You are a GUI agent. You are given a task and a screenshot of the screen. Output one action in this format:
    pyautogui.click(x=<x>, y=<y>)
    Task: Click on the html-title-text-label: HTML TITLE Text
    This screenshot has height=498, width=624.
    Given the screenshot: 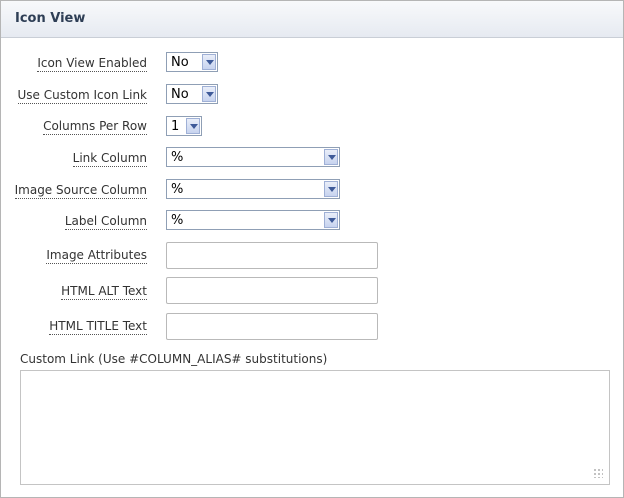 What is the action you would take?
    pyautogui.click(x=98, y=327)
    